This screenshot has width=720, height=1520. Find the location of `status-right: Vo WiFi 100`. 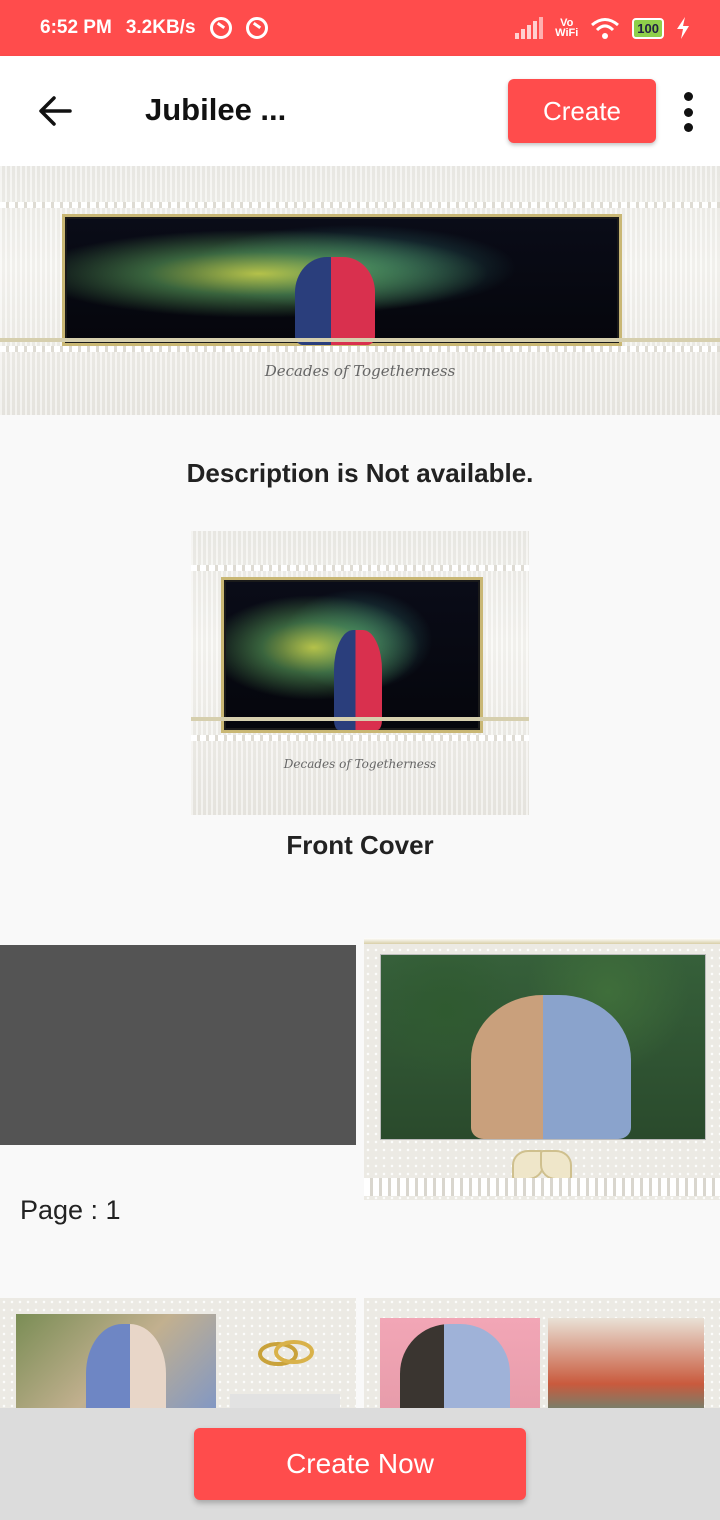

status-right: Vo WiFi 100 is located at coordinates (602, 28).